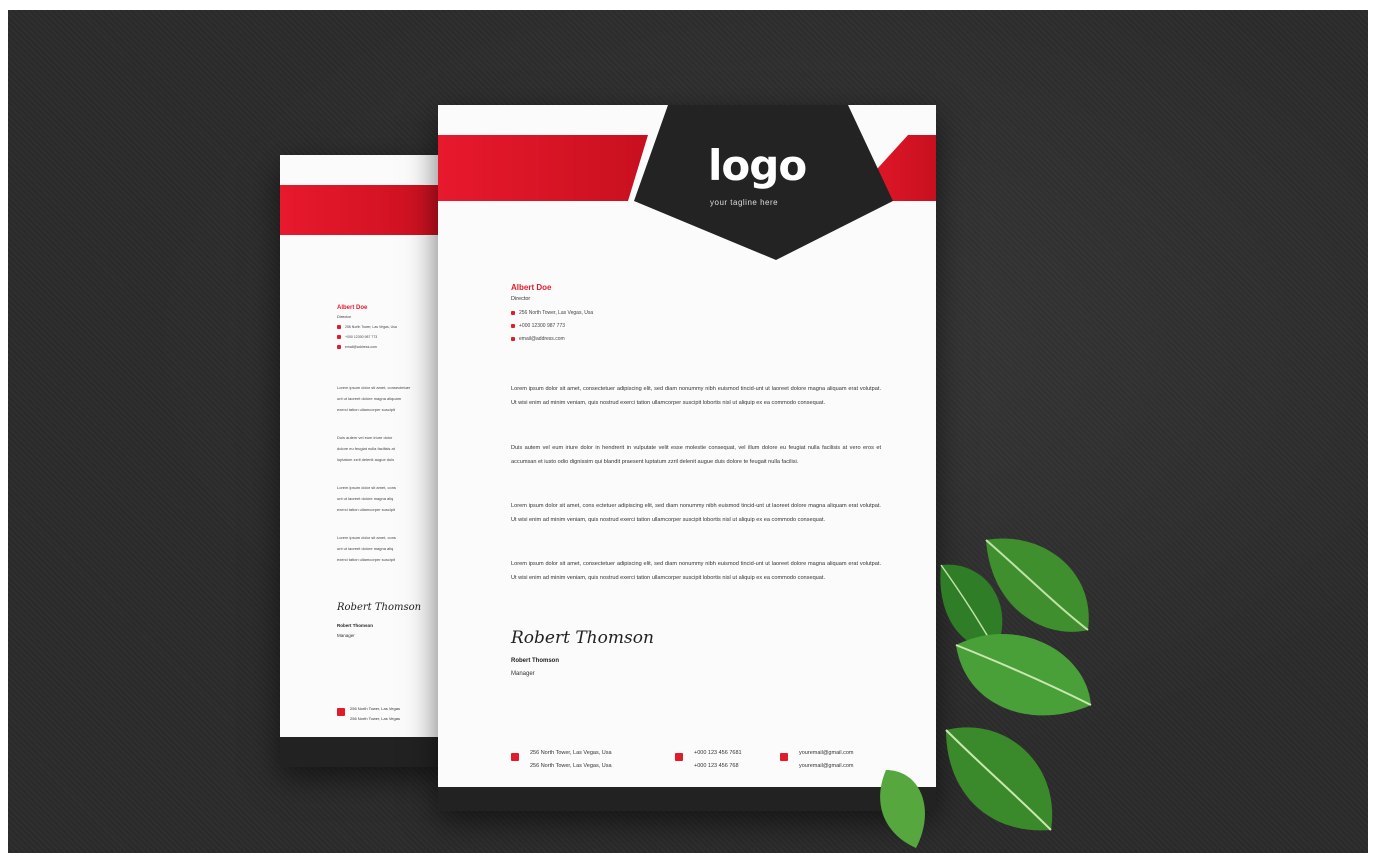  What do you see at coordinates (523, 674) in the screenshot?
I see `signature-role: Manager` at bounding box center [523, 674].